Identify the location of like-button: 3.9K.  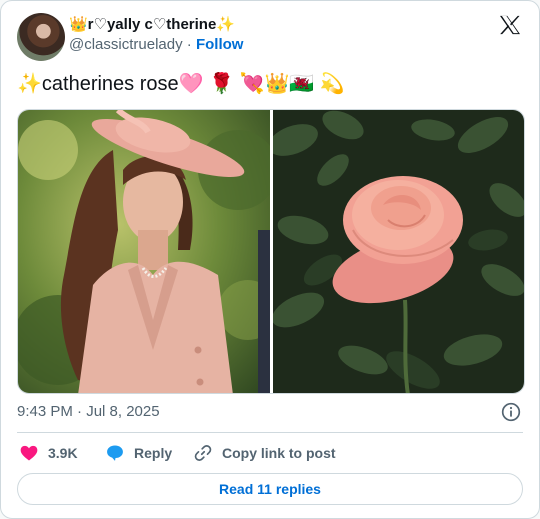
(48, 453).